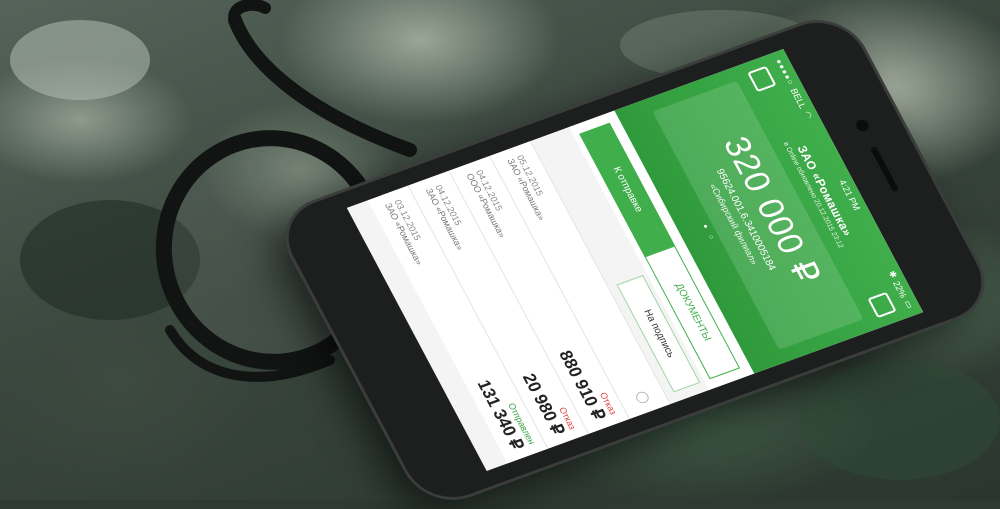 The width and height of the screenshot is (1000, 509). What do you see at coordinates (909, 304) in the screenshot?
I see `battery-icon: ▭` at bounding box center [909, 304].